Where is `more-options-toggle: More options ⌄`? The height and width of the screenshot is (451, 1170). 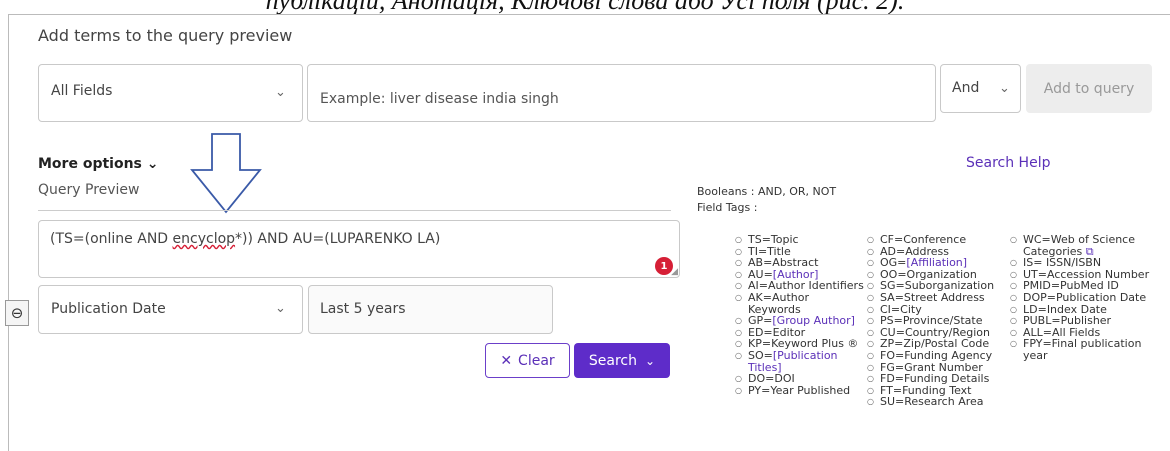
more-options-toggle: More options ⌄ is located at coordinates (98, 164).